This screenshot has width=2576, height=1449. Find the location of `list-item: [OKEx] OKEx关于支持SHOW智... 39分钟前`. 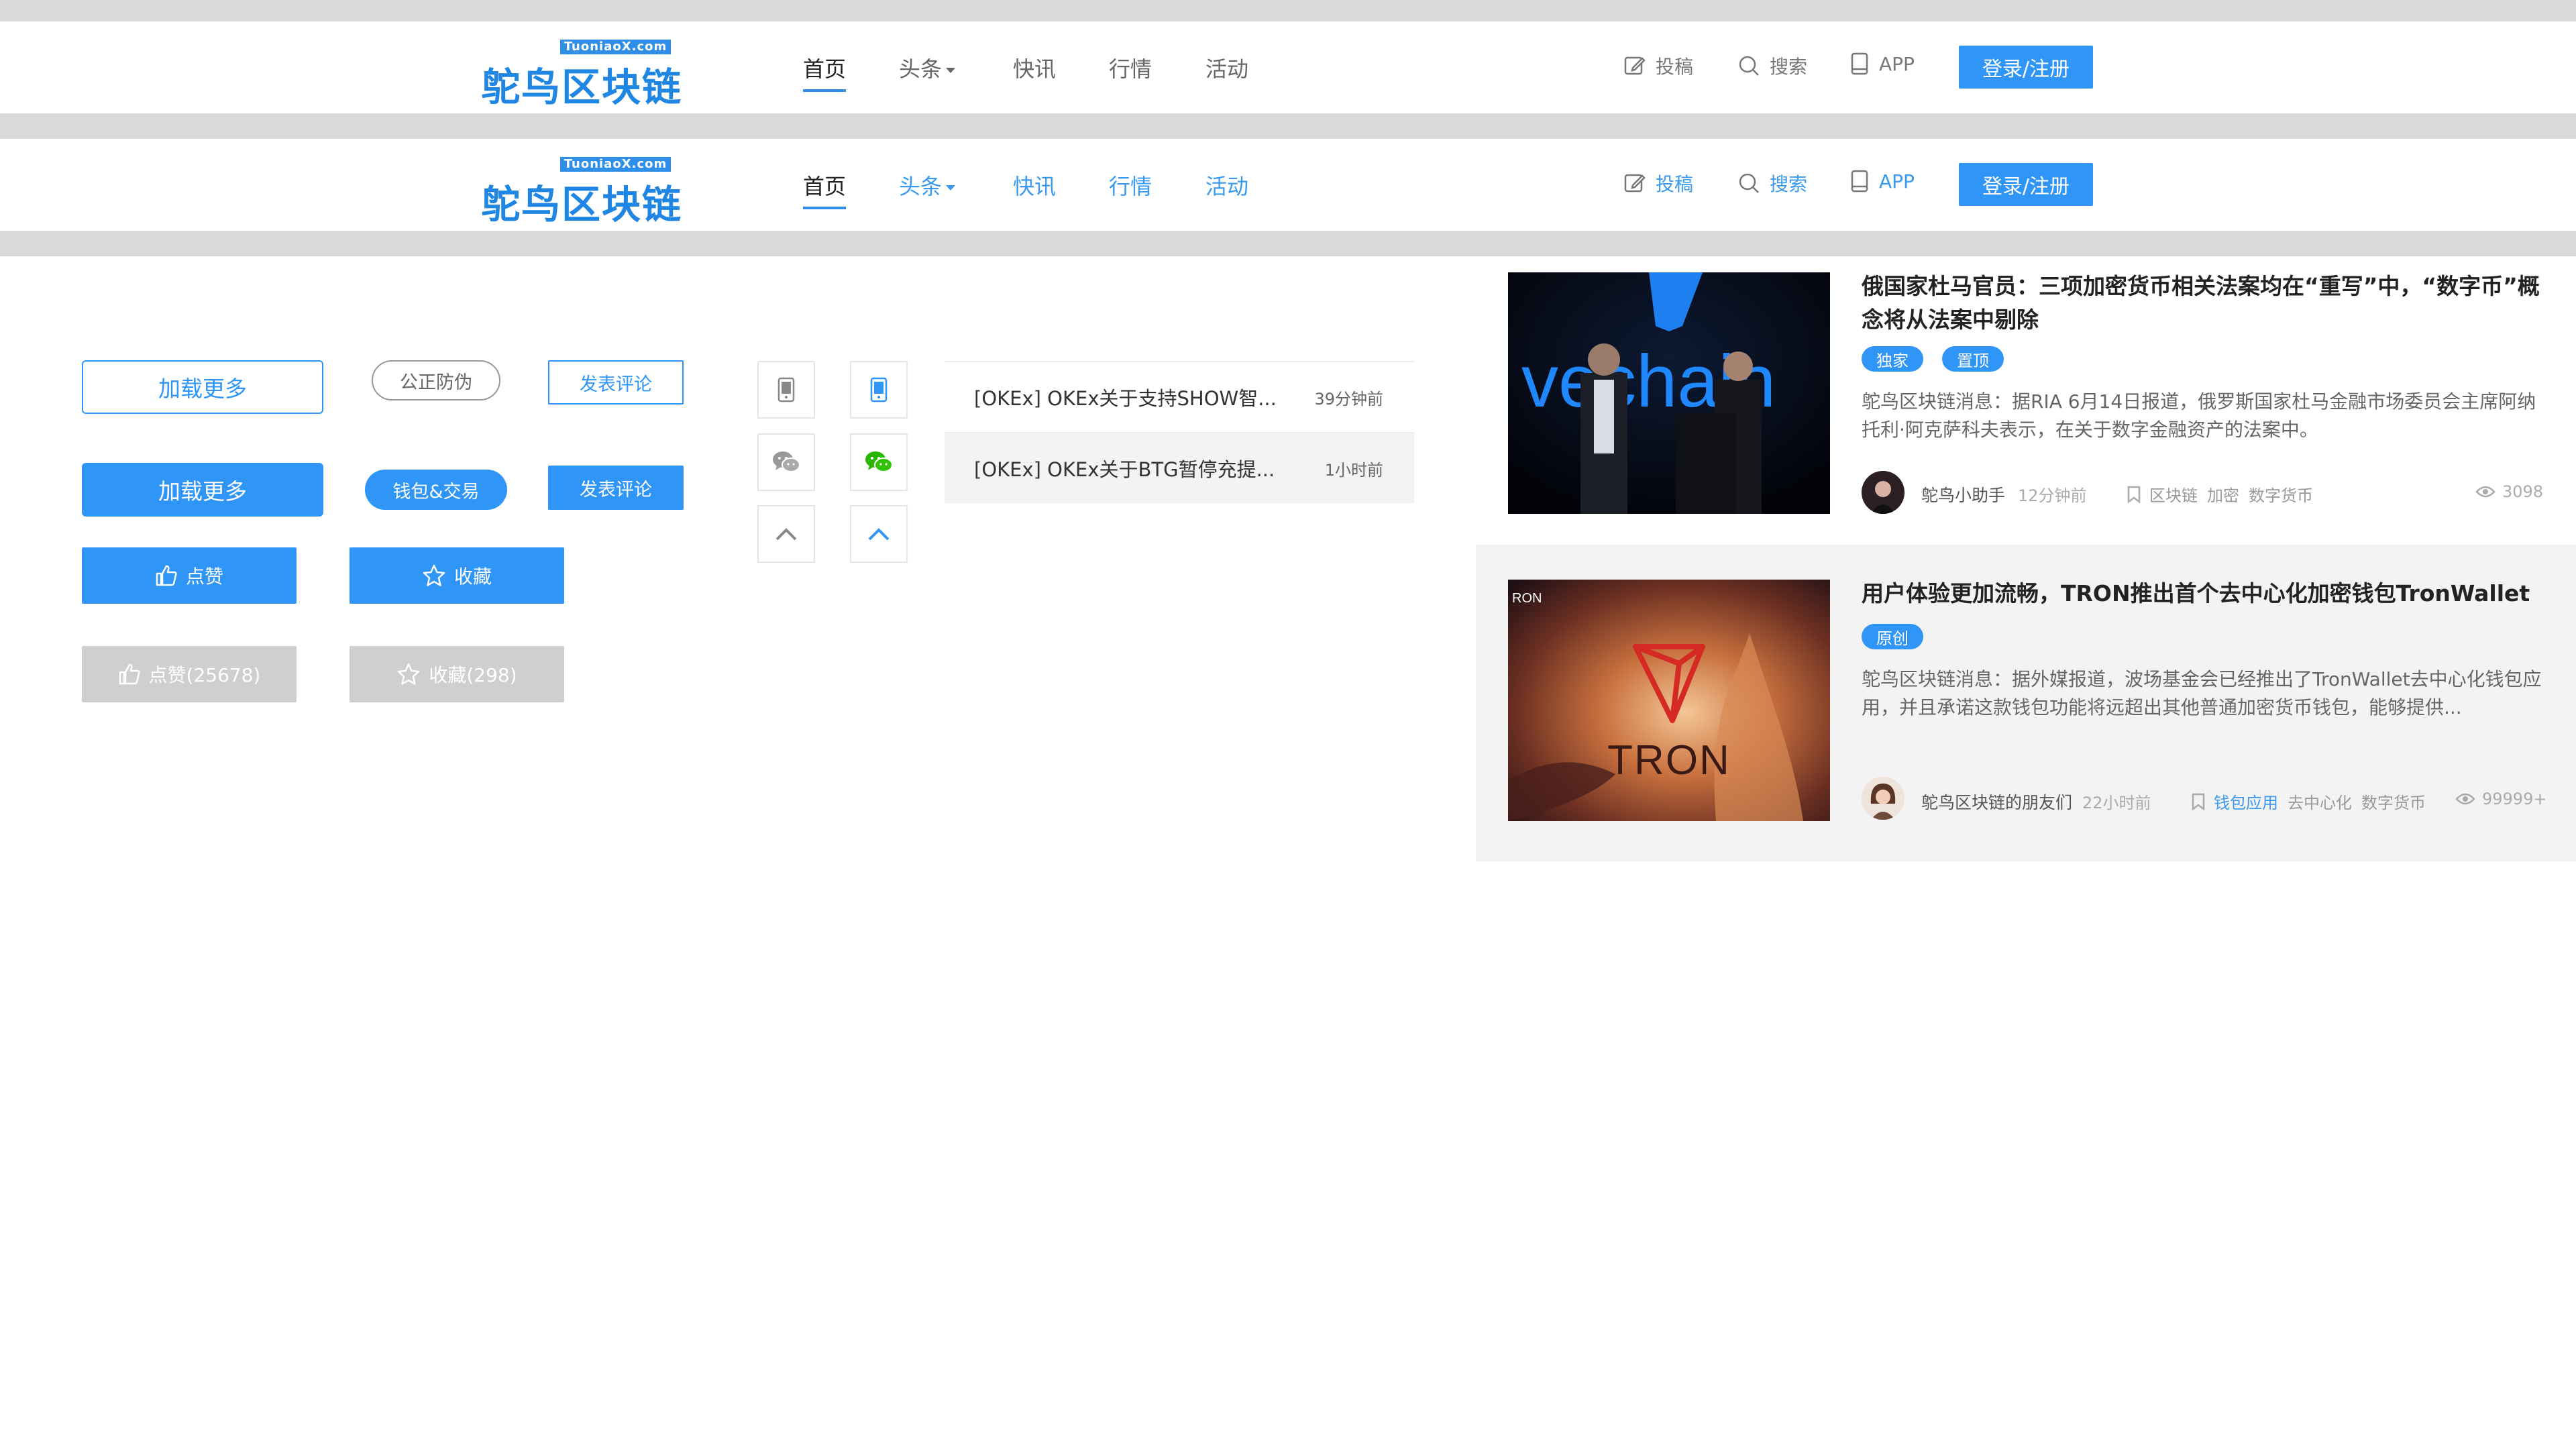

list-item: [OKEx] OKEx关于支持SHOW智... 39分钟前 is located at coordinates (1179, 396).